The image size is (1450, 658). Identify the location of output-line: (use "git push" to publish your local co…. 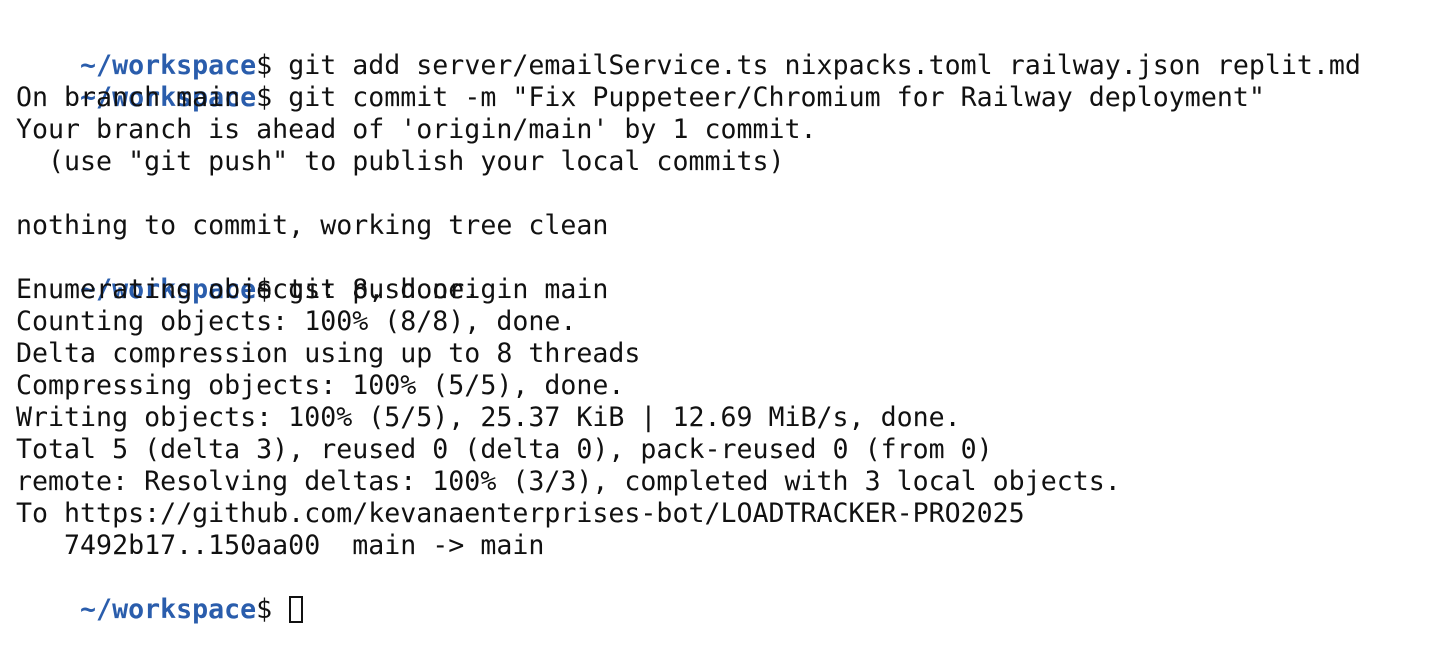
(400, 161).